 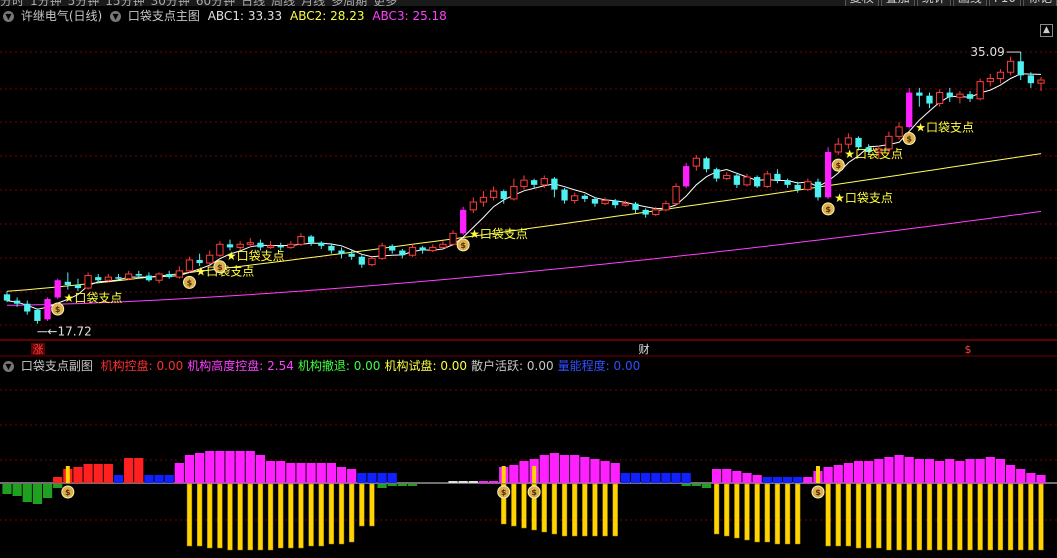 I want to click on high-price-label: 35.09, so click(x=987, y=52).